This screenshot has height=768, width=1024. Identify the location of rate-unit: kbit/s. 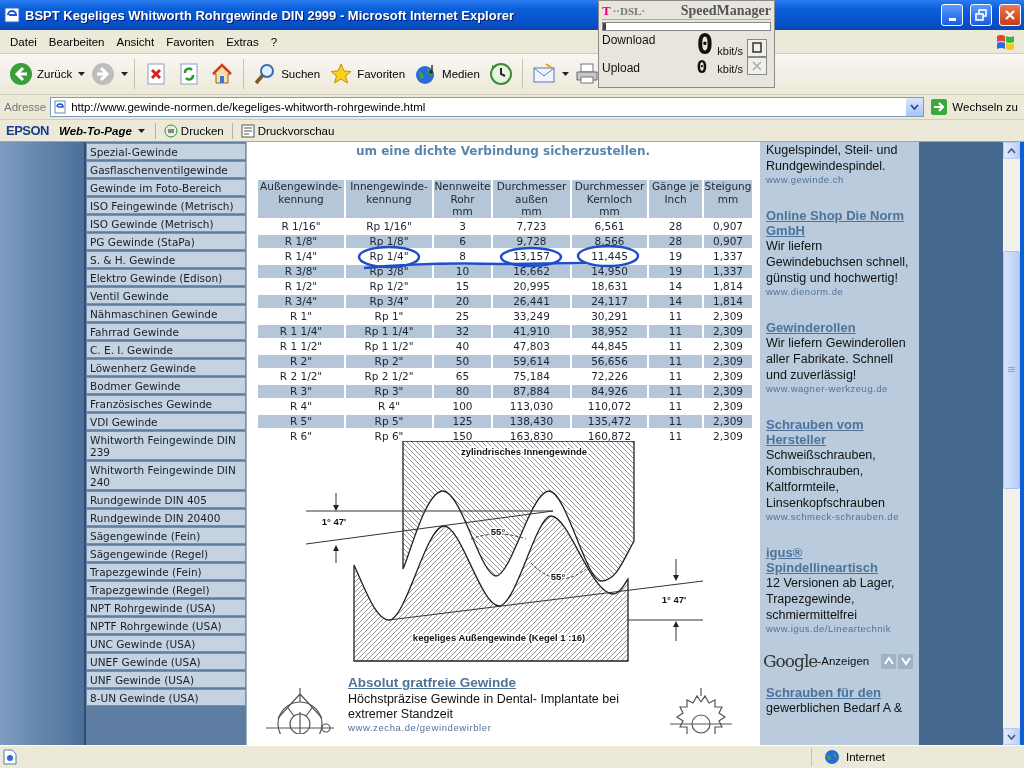
(730, 51).